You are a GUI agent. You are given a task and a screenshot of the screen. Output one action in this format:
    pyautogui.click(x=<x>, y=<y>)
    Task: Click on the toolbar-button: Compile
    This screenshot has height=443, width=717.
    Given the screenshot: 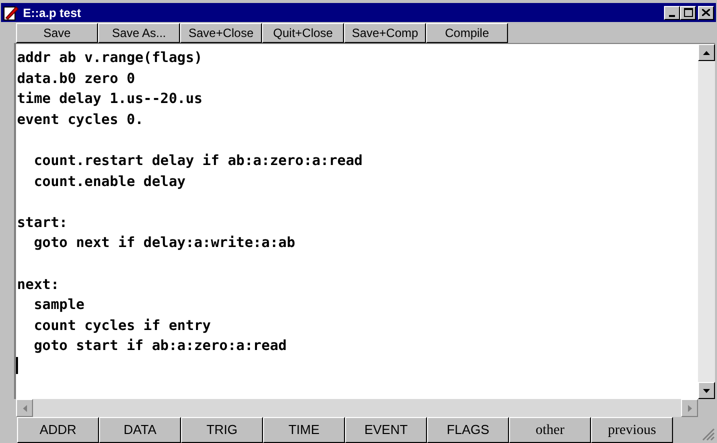 What is the action you would take?
    pyautogui.click(x=467, y=33)
    